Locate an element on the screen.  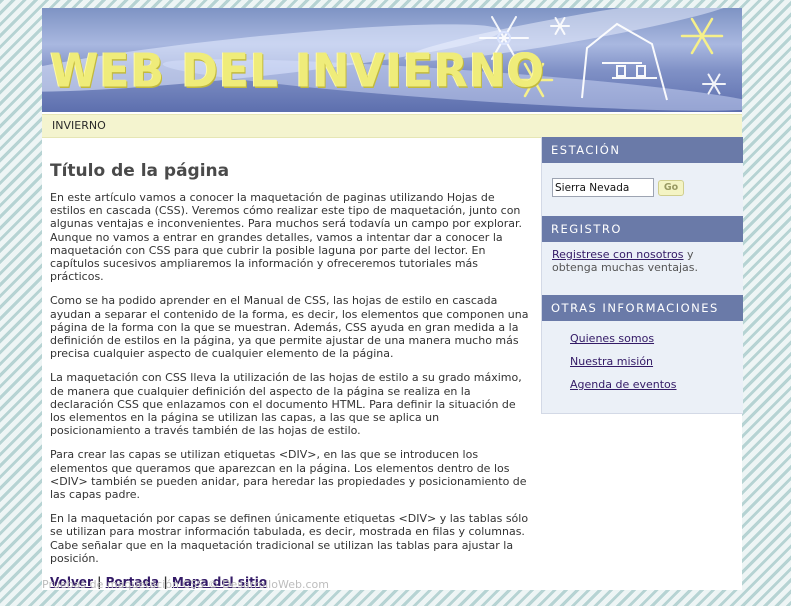
navbar: INVIERNO is located at coordinates (392, 126).